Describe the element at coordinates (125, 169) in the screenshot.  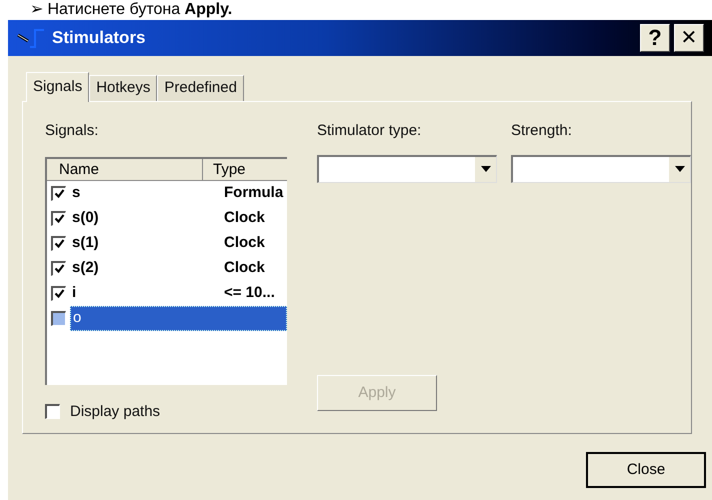
I see `column-header: Name` at that location.